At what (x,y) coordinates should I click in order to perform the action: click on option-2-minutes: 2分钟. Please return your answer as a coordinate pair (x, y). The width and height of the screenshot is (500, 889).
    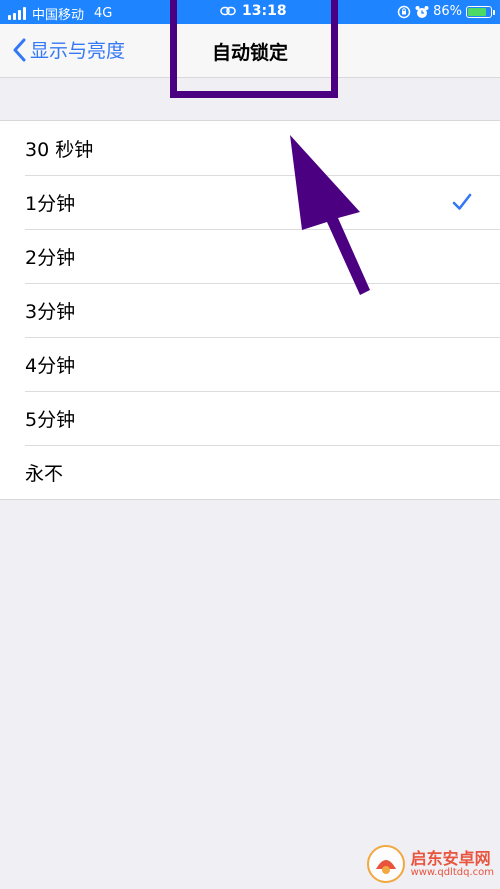
    Looking at the image, I should click on (250, 256).